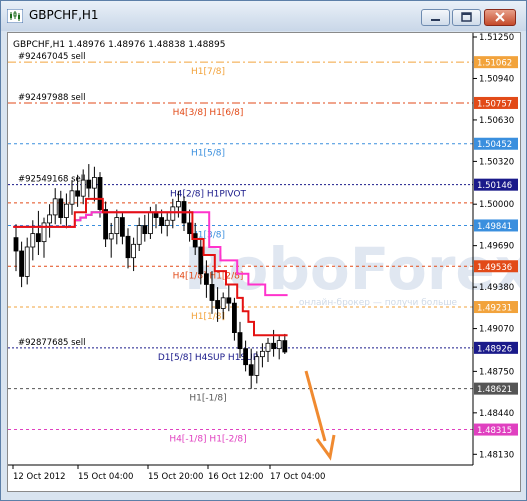  Describe the element at coordinates (208, 195) in the screenshot. I see `level-label: H4[2/8] H1PIVOT` at that location.